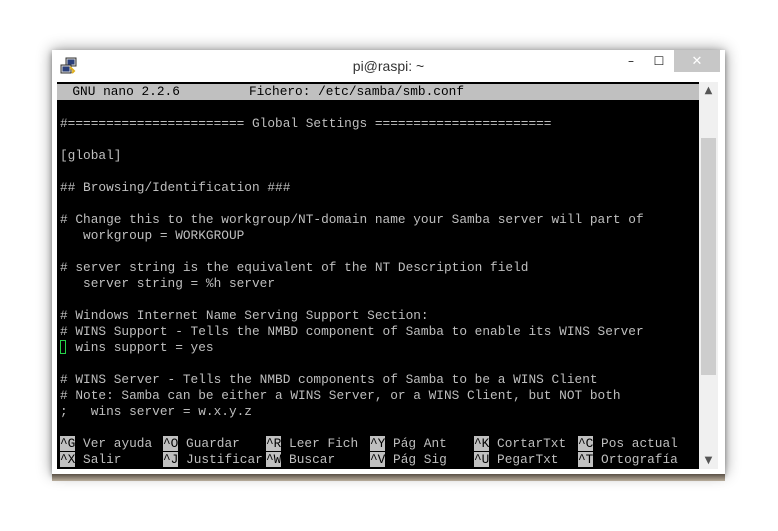  Describe the element at coordinates (420, 443) in the screenshot. I see `shortcut-label: Pág Ant` at that location.